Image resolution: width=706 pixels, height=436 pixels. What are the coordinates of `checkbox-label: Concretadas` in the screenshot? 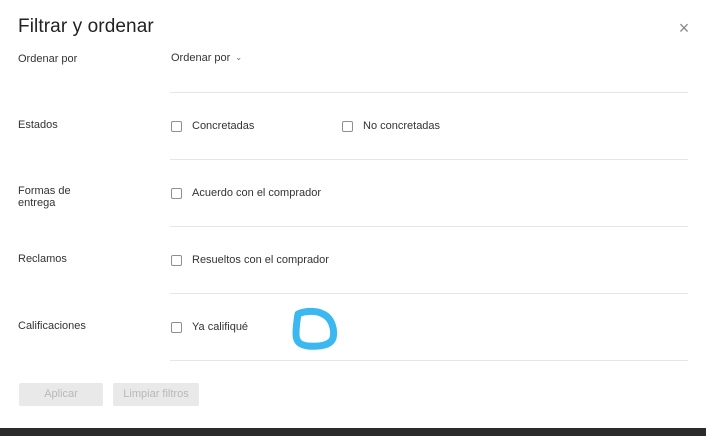 It's located at (223, 126).